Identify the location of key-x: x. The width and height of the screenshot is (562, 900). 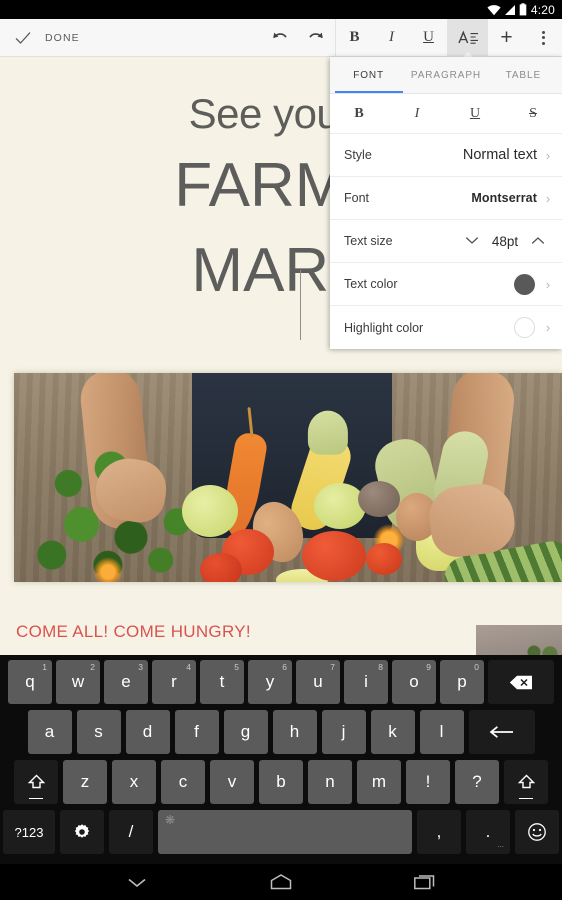
(134, 782).